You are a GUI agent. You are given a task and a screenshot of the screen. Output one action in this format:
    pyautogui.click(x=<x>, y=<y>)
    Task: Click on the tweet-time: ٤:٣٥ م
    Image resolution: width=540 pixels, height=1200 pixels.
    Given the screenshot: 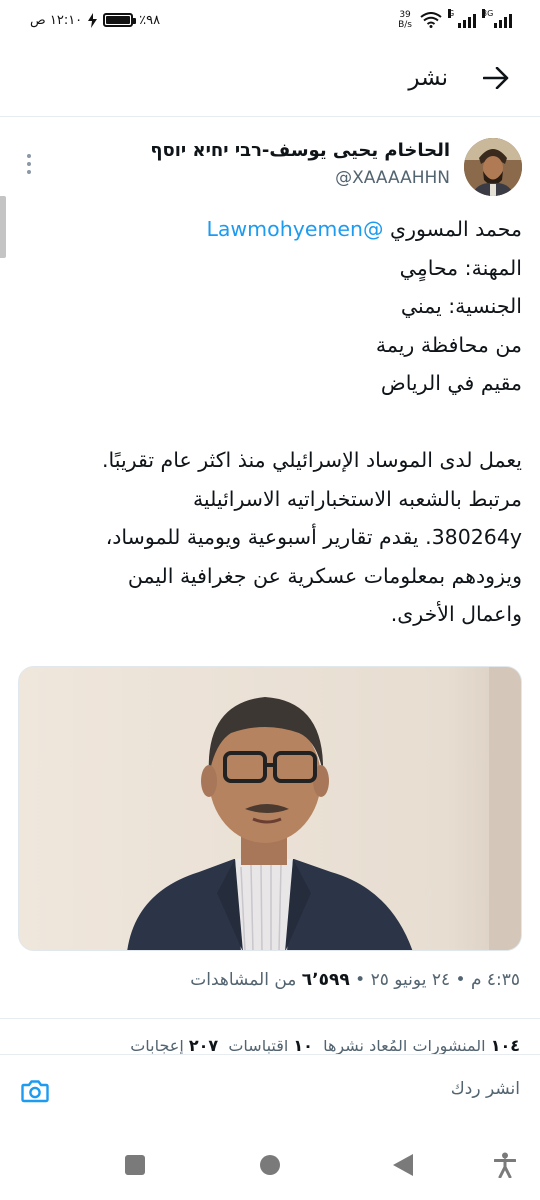 What is the action you would take?
    pyautogui.click(x=495, y=980)
    